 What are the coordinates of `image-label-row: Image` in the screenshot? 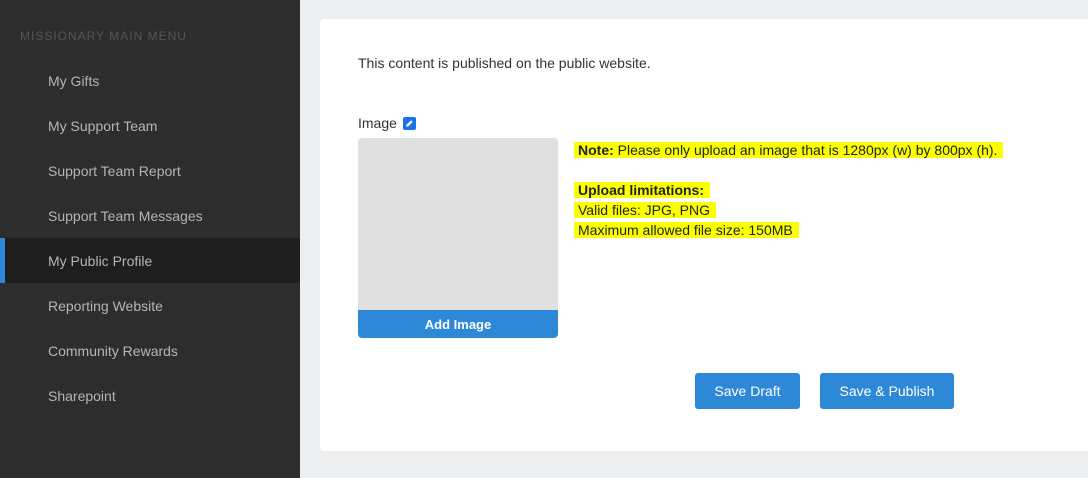 It's located at (387, 123).